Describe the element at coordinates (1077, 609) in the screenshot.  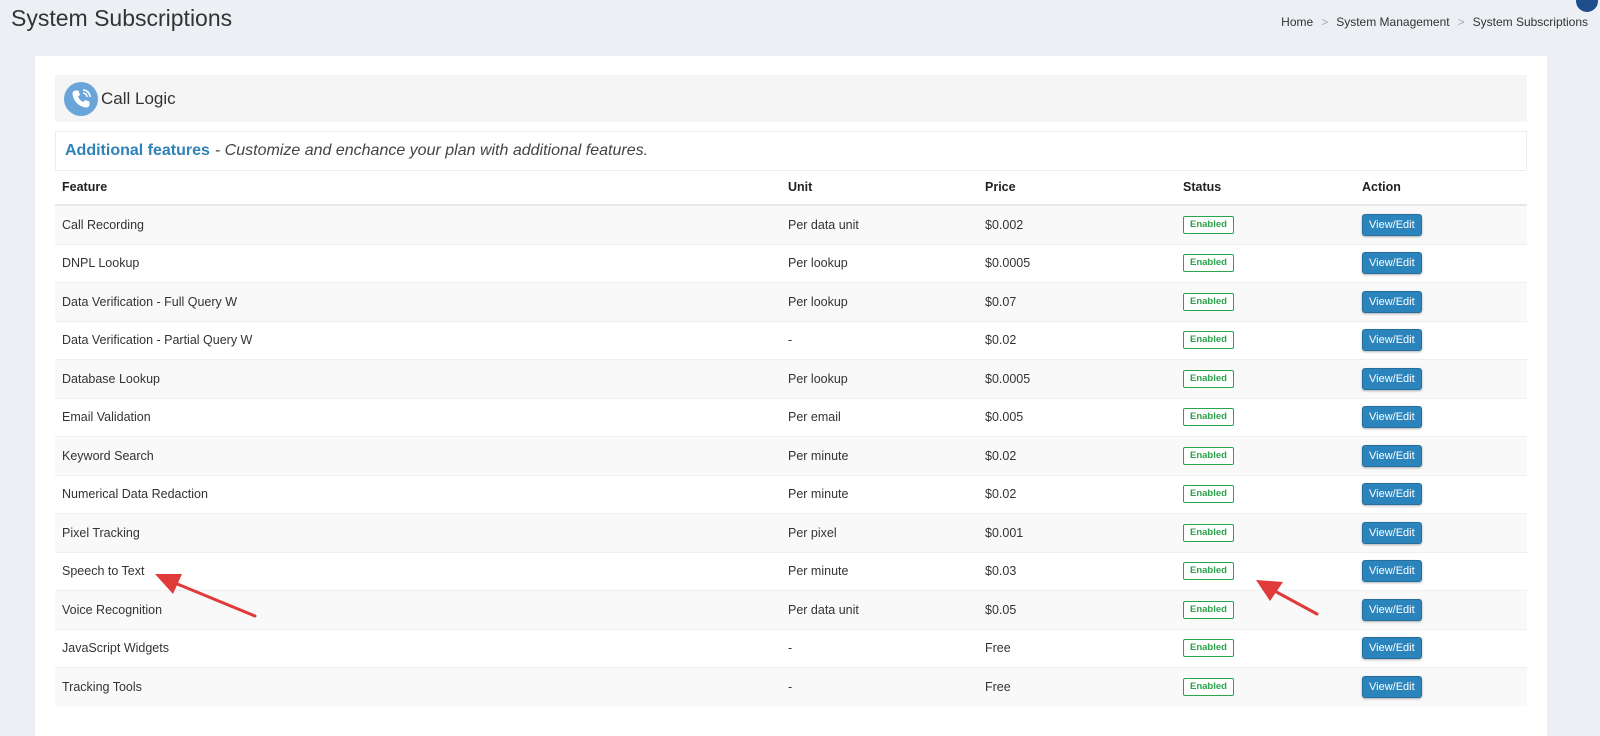
I see `feature-price: $0.05` at that location.